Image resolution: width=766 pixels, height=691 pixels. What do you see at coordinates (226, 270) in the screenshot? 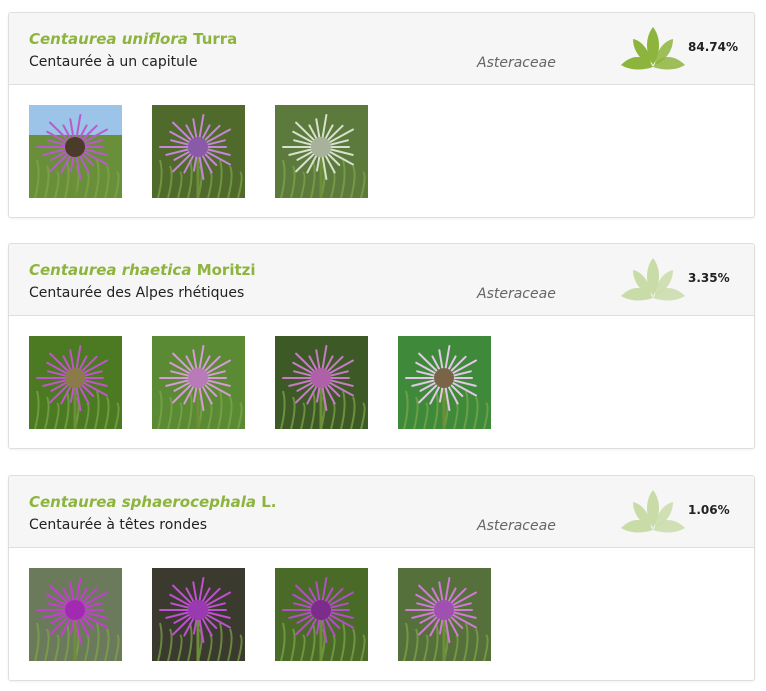
I see `author: Moritzi` at bounding box center [226, 270].